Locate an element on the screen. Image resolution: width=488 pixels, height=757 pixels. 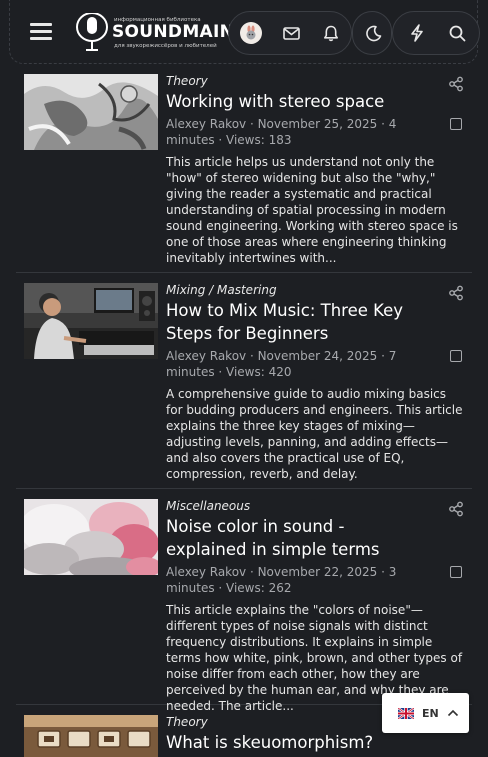
rabbit-avatar-icon is located at coordinates (251, 32).